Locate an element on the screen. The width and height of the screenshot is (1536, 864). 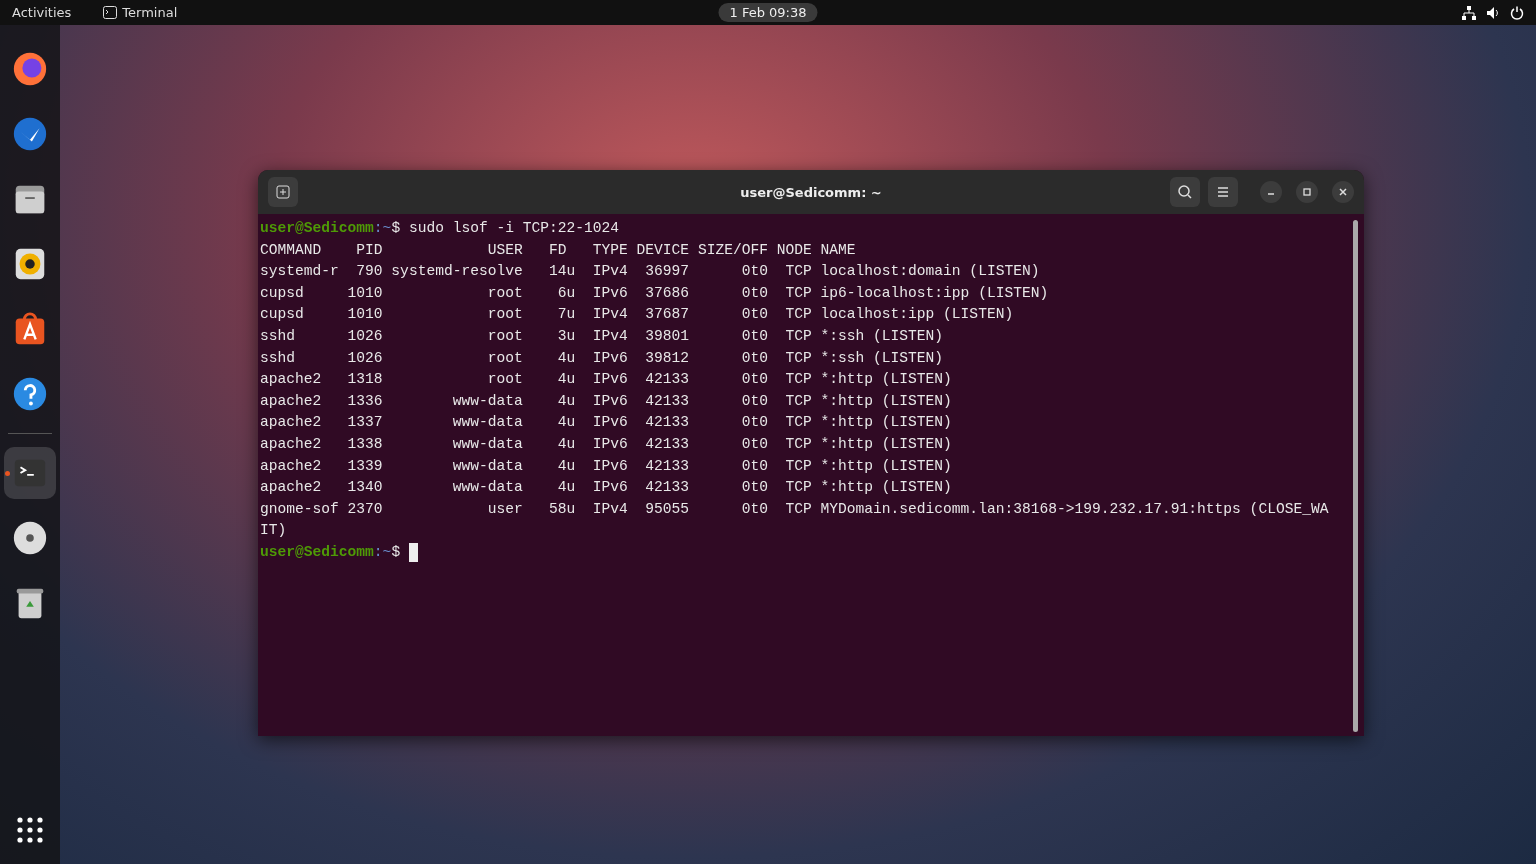
search-icon is located at coordinates (1185, 192).